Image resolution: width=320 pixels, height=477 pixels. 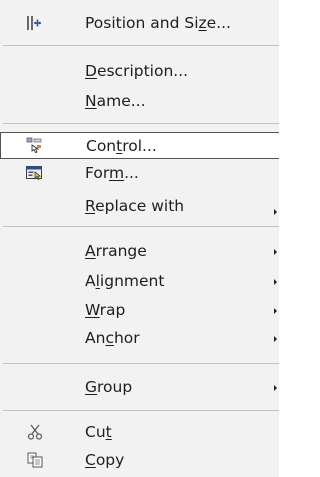 I want to click on mnemonic-letter: c, so click(x=109, y=338).